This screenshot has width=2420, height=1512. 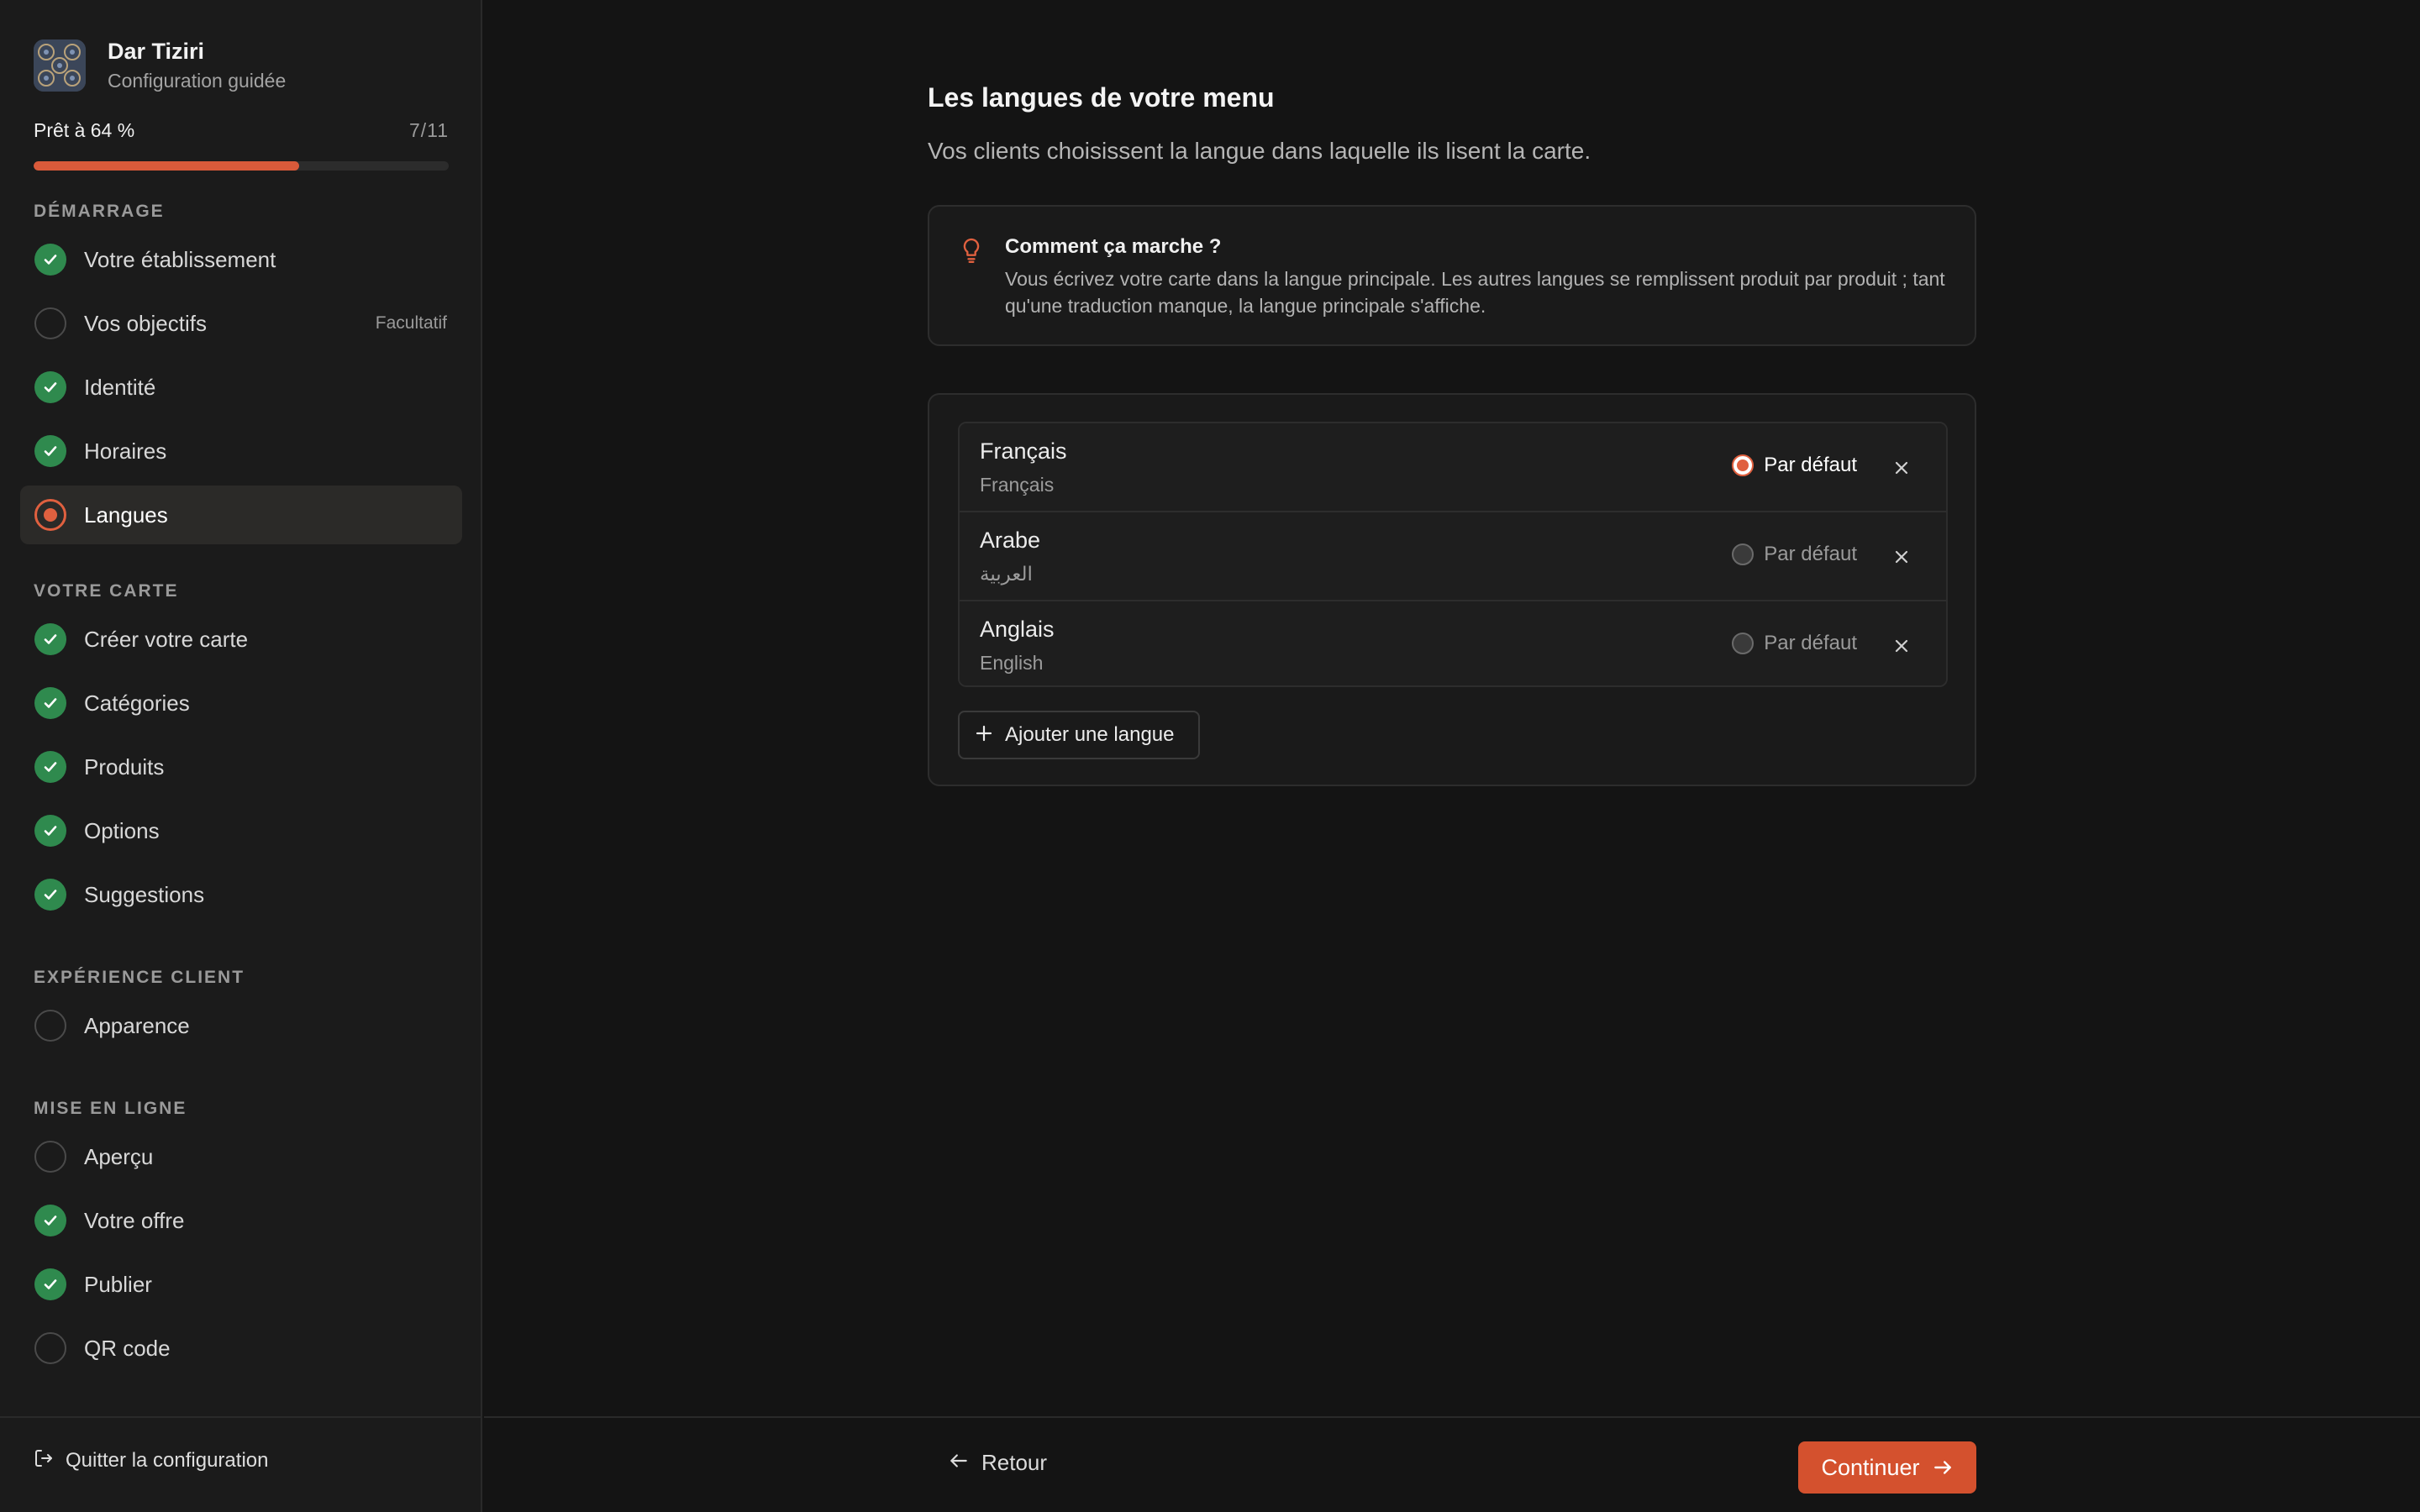 What do you see at coordinates (110, 1108) in the screenshot?
I see `section-title-mise-en-ligne: MISE EN LIGNE` at bounding box center [110, 1108].